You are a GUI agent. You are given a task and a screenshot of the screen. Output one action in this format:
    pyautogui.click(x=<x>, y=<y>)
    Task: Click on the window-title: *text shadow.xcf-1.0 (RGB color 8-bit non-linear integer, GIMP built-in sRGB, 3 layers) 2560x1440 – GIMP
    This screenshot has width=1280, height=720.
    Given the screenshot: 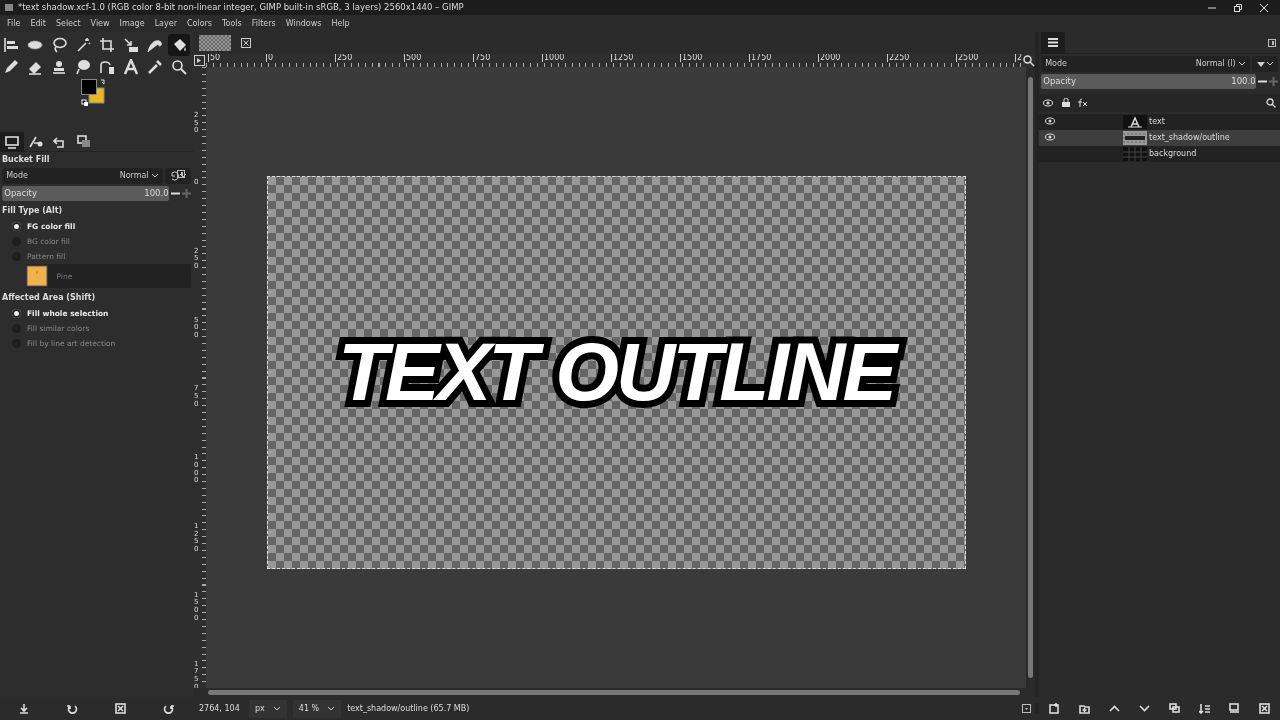 What is the action you would take?
    pyautogui.click(x=241, y=7)
    